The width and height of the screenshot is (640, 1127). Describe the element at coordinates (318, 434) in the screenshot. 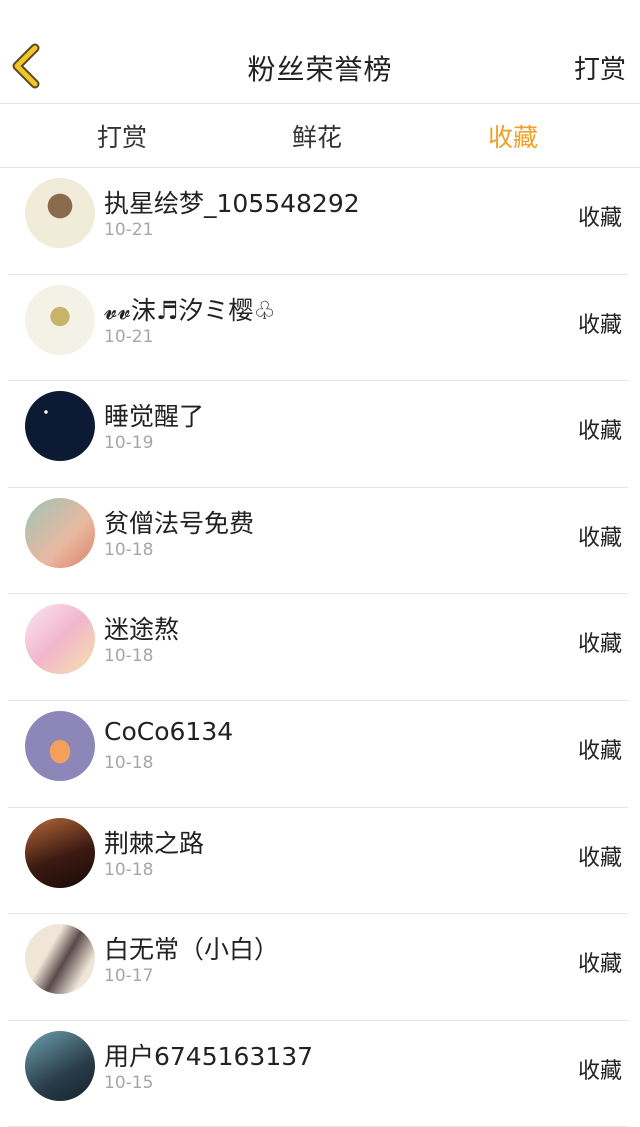

I see `list-item: 睡觉醒了 10-19 收藏` at that location.